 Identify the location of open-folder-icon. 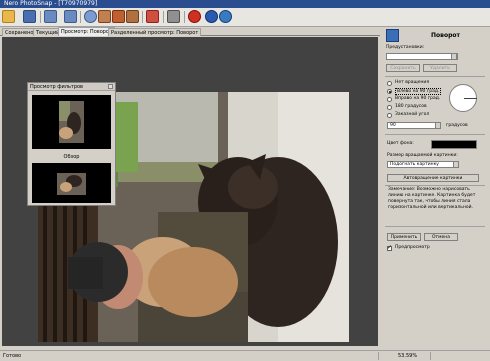
(8, 16).